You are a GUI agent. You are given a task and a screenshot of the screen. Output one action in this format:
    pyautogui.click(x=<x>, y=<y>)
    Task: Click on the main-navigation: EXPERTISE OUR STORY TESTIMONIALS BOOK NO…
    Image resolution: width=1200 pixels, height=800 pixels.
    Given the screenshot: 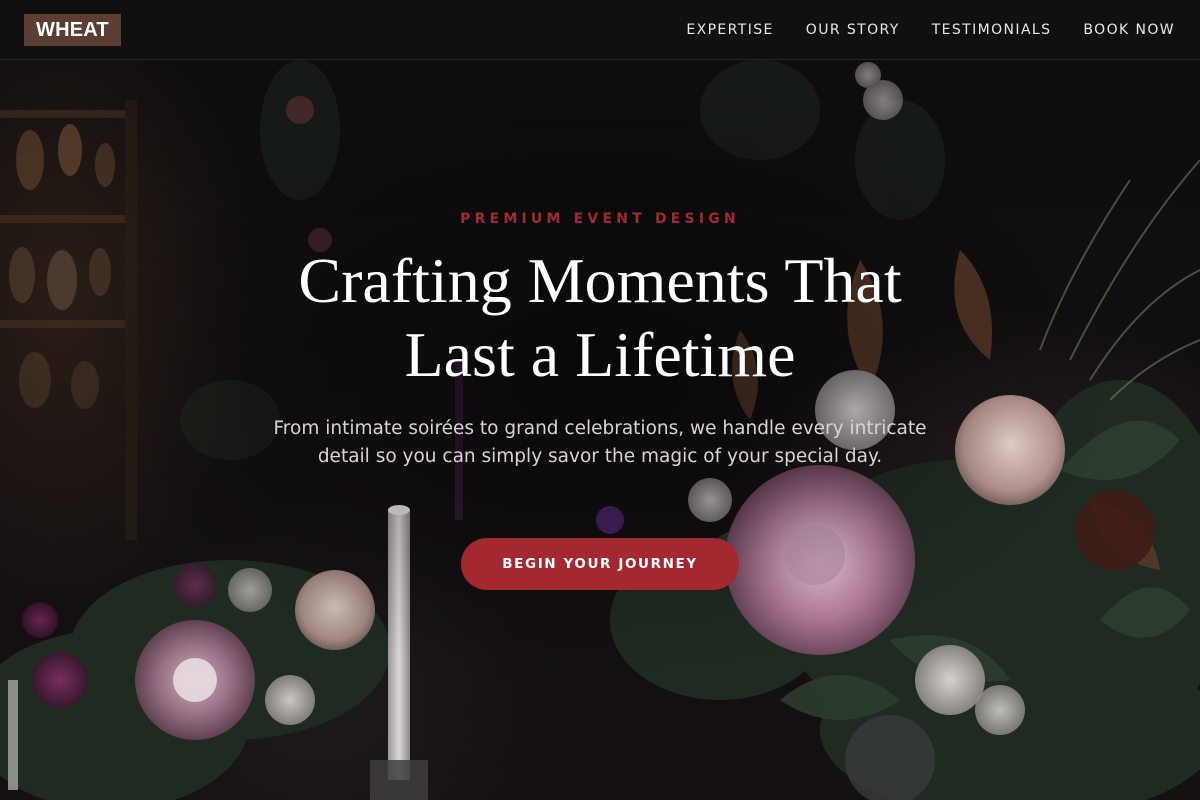 What is the action you would take?
    pyautogui.click(x=930, y=30)
    